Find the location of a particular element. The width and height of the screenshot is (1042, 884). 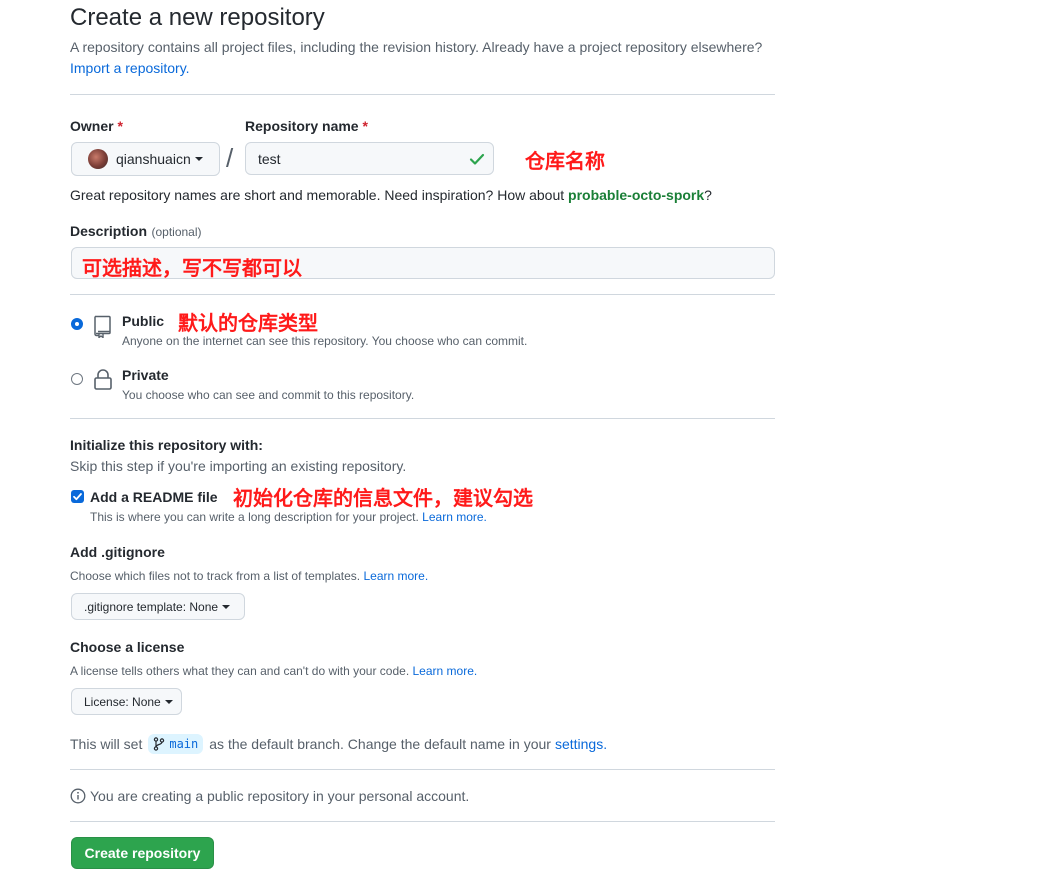

git-branch-icon is located at coordinates (159, 744).